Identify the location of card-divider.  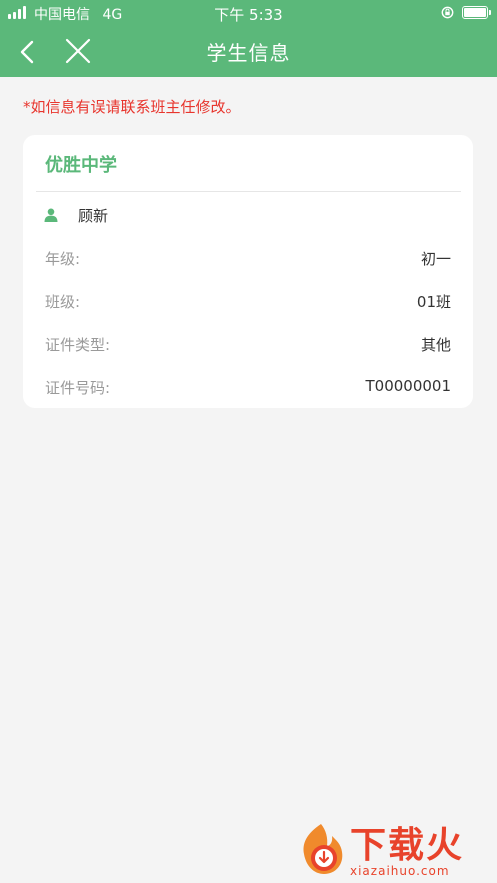
(248, 191).